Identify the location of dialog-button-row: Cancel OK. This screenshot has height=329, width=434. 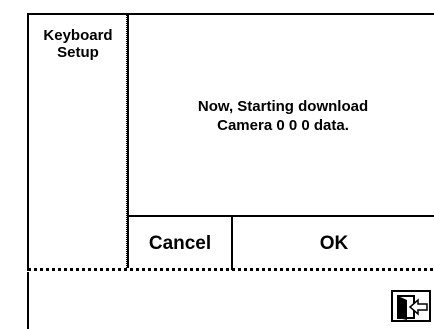
(281, 242).